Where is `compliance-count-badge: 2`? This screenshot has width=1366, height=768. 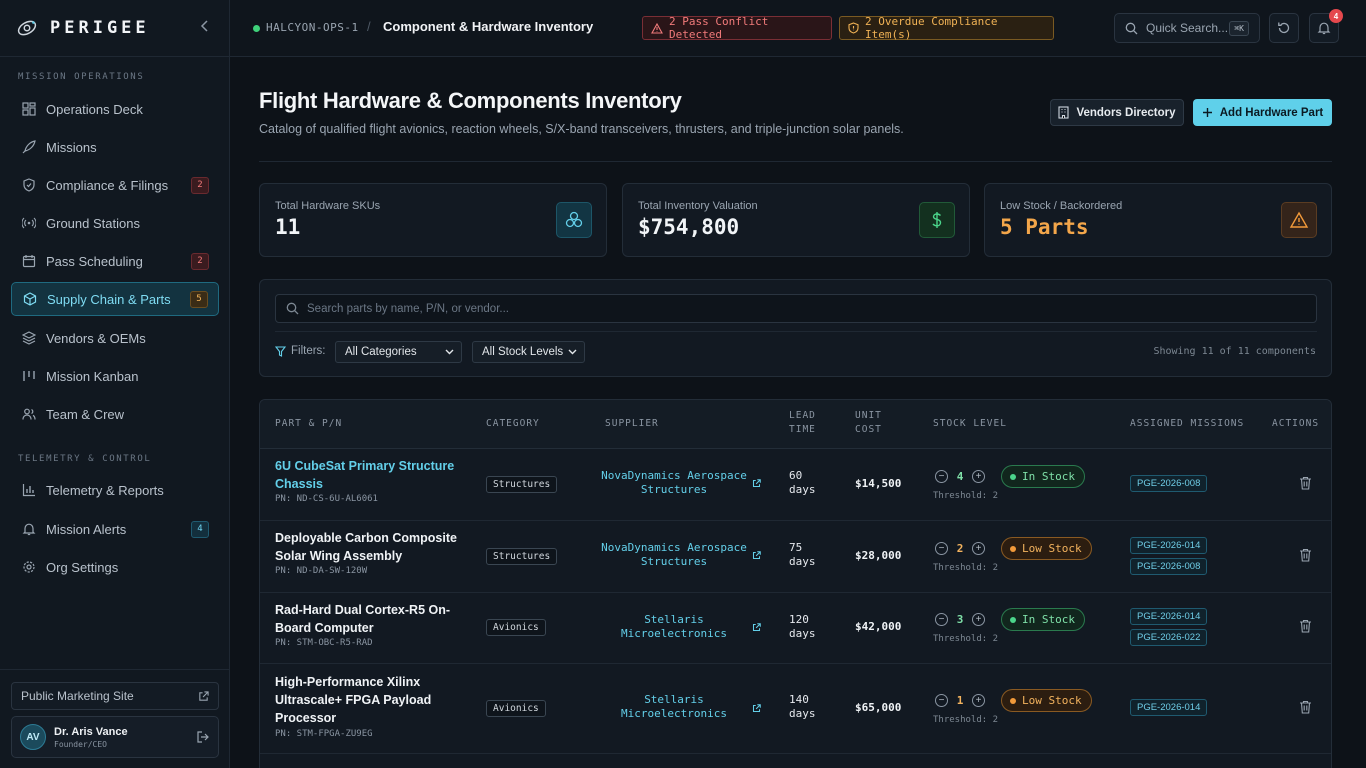
compliance-count-badge: 2 is located at coordinates (200, 185).